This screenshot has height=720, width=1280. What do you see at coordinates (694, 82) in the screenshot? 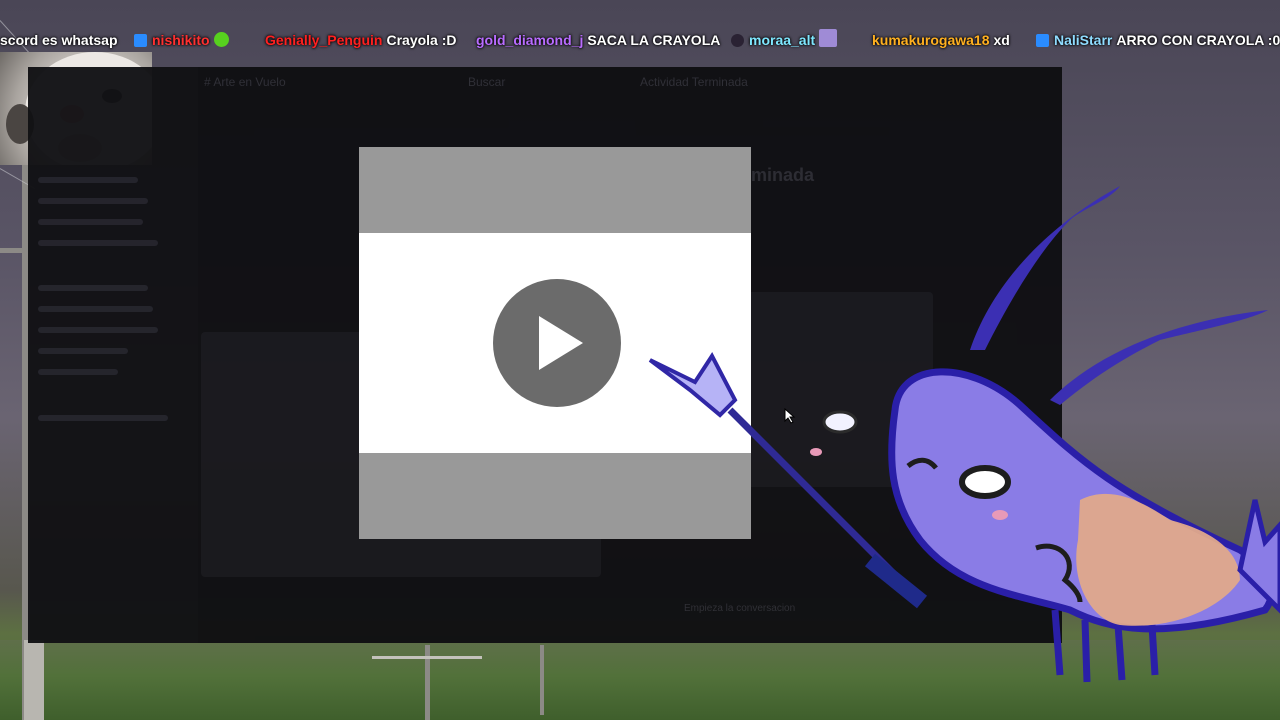
I see `panel-title: Actividad Terminada` at bounding box center [694, 82].